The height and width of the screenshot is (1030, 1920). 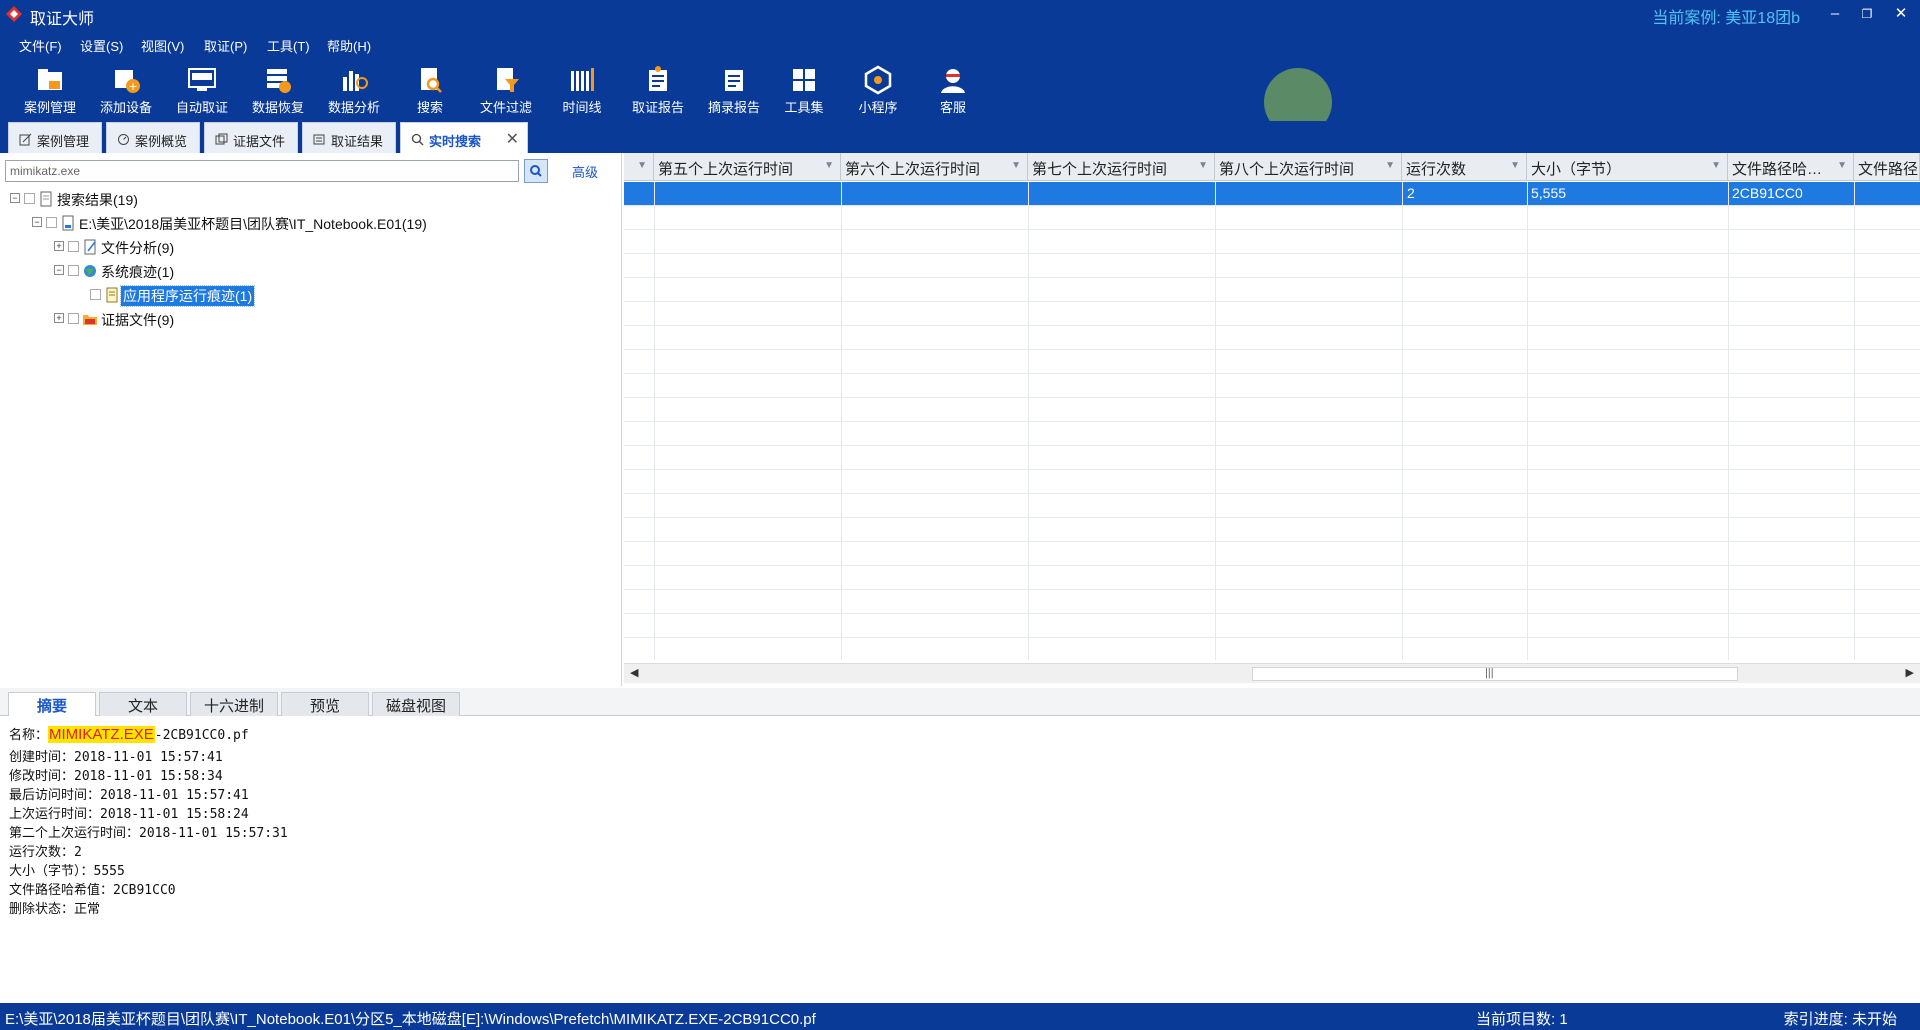 What do you see at coordinates (1791, 167) in the screenshot?
I see `column-header: 文件路径哈… ▼` at bounding box center [1791, 167].